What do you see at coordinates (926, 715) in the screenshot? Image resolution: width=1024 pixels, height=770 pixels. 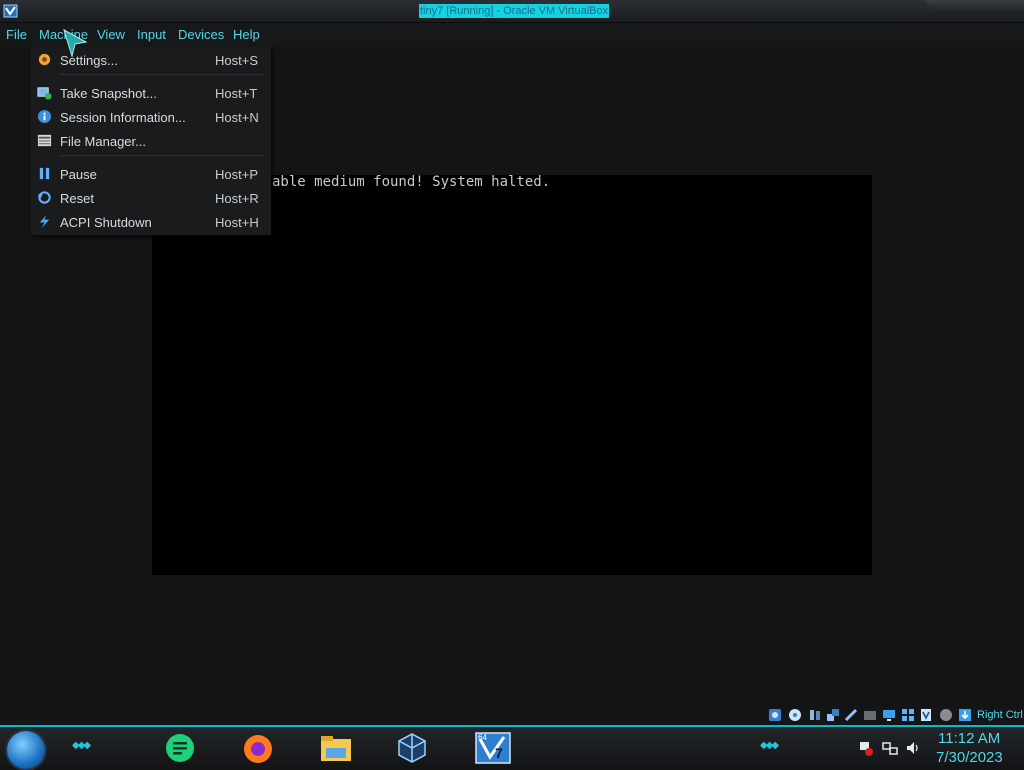 I see `virtualization-icon` at bounding box center [926, 715].